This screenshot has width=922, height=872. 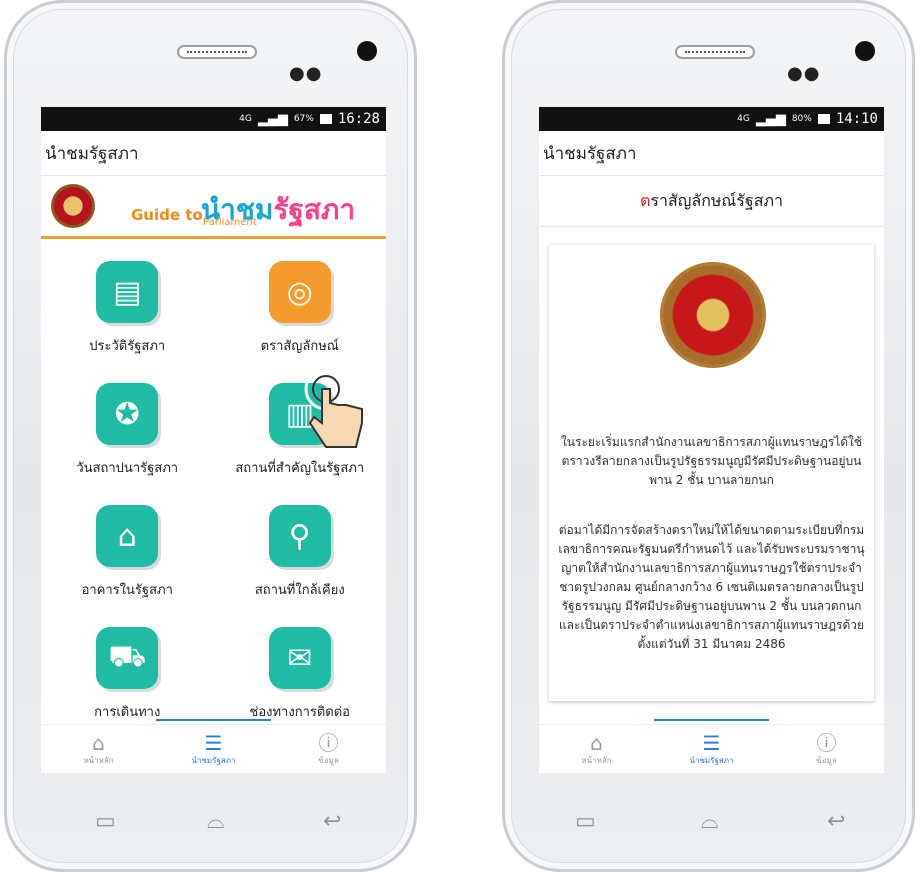 I want to click on menu-label: สถานที่ใกล้เคียง, so click(x=299, y=590).